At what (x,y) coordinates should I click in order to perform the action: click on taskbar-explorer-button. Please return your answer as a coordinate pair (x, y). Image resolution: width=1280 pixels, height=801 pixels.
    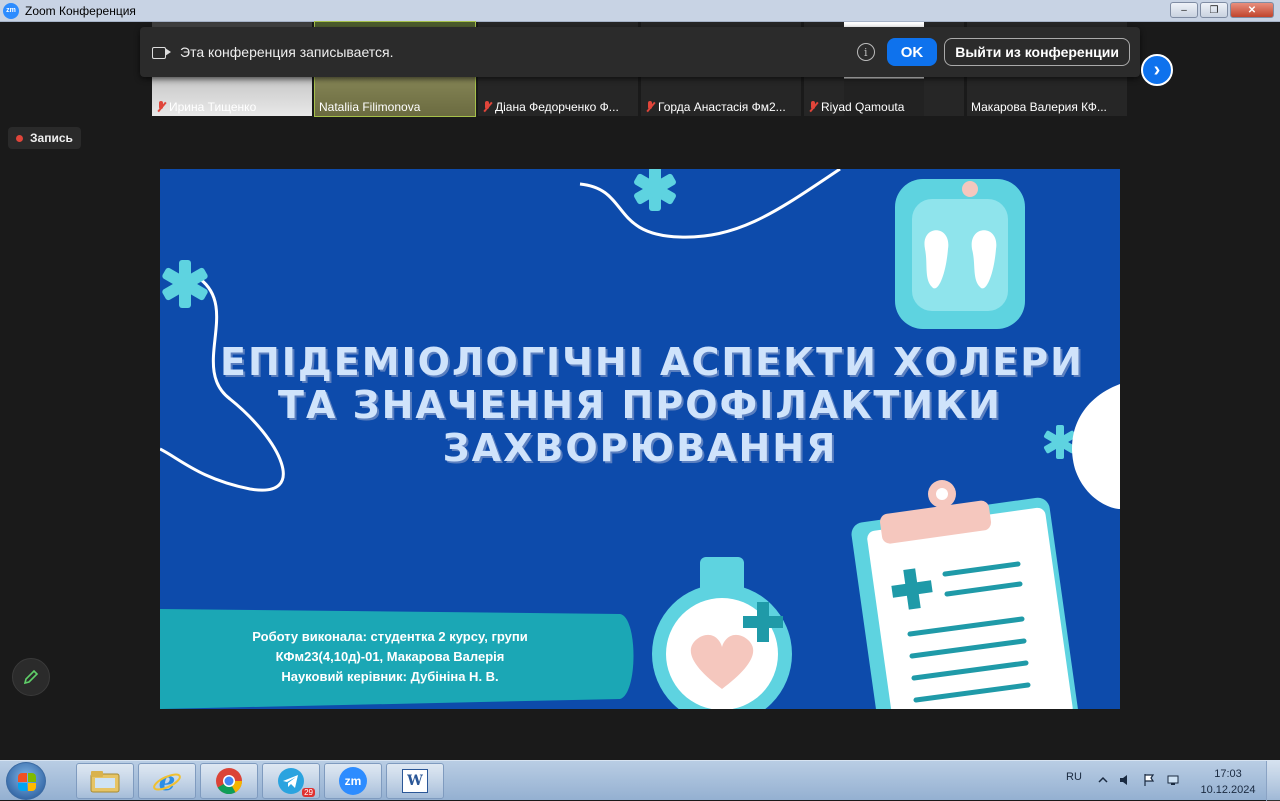
    Looking at the image, I should click on (105, 781).